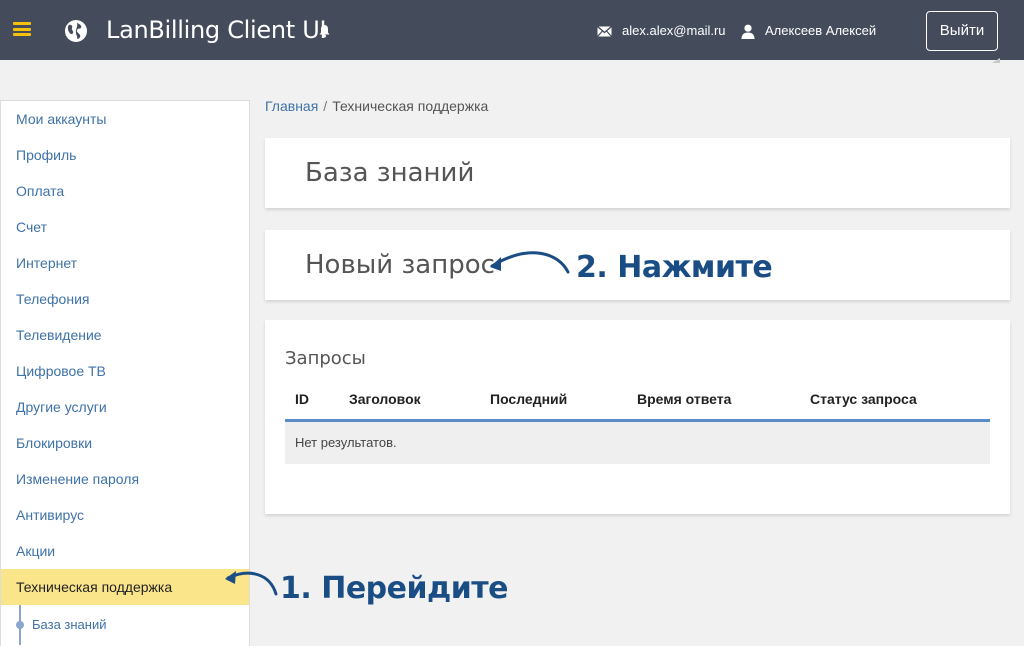  I want to click on mail-icon, so click(604, 31).